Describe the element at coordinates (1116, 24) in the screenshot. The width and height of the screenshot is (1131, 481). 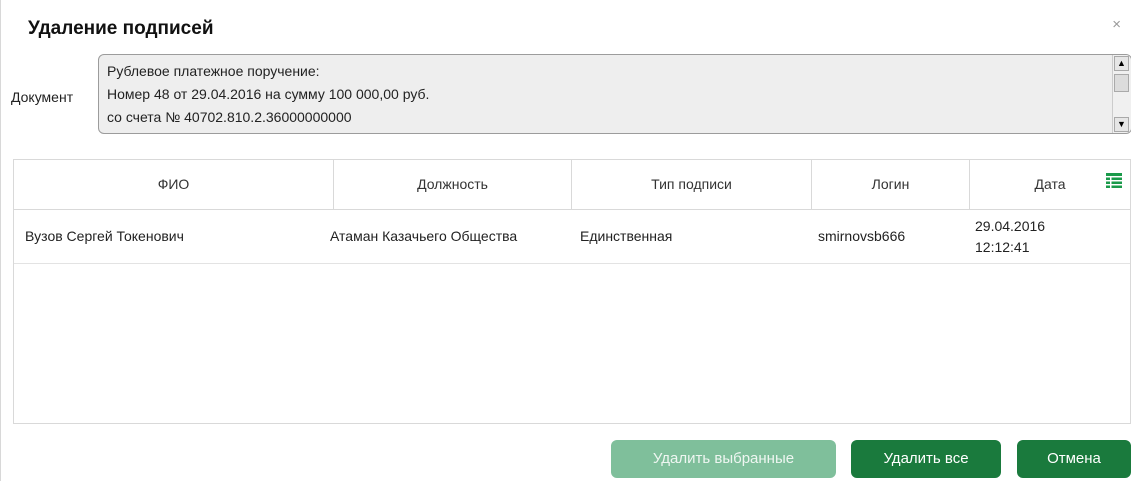
I see `close-icon: ×` at that location.